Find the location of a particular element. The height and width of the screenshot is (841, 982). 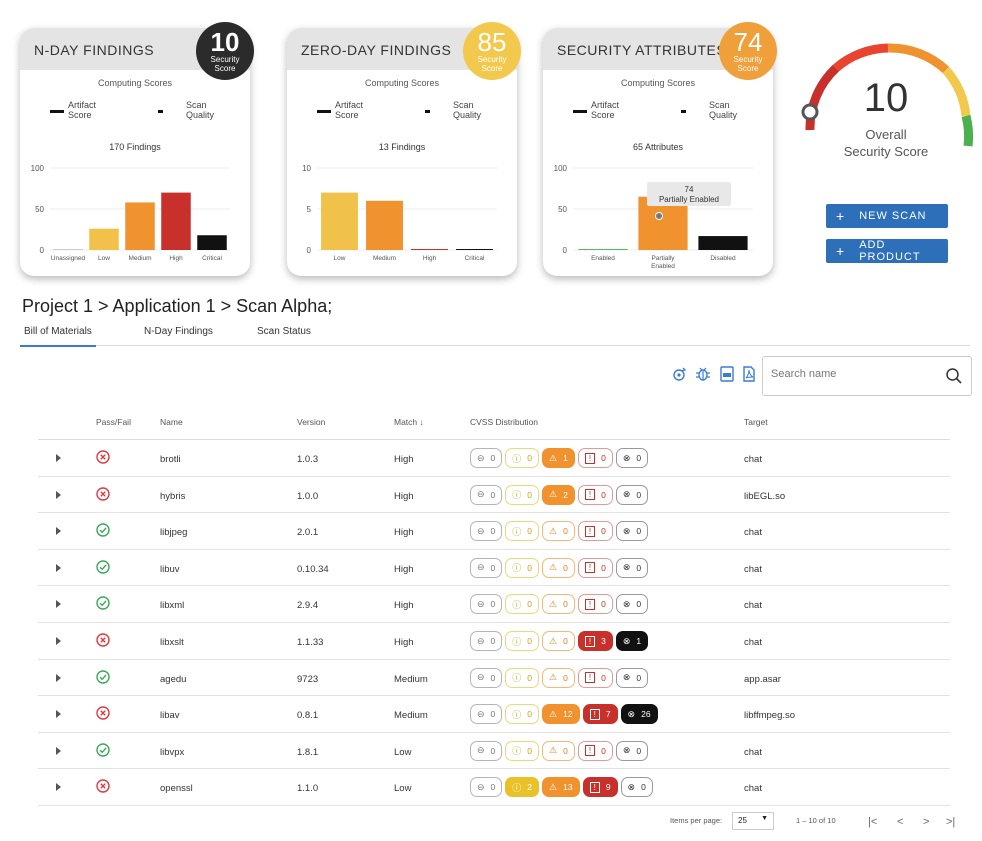

first-page-icon: |< is located at coordinates (872, 822).